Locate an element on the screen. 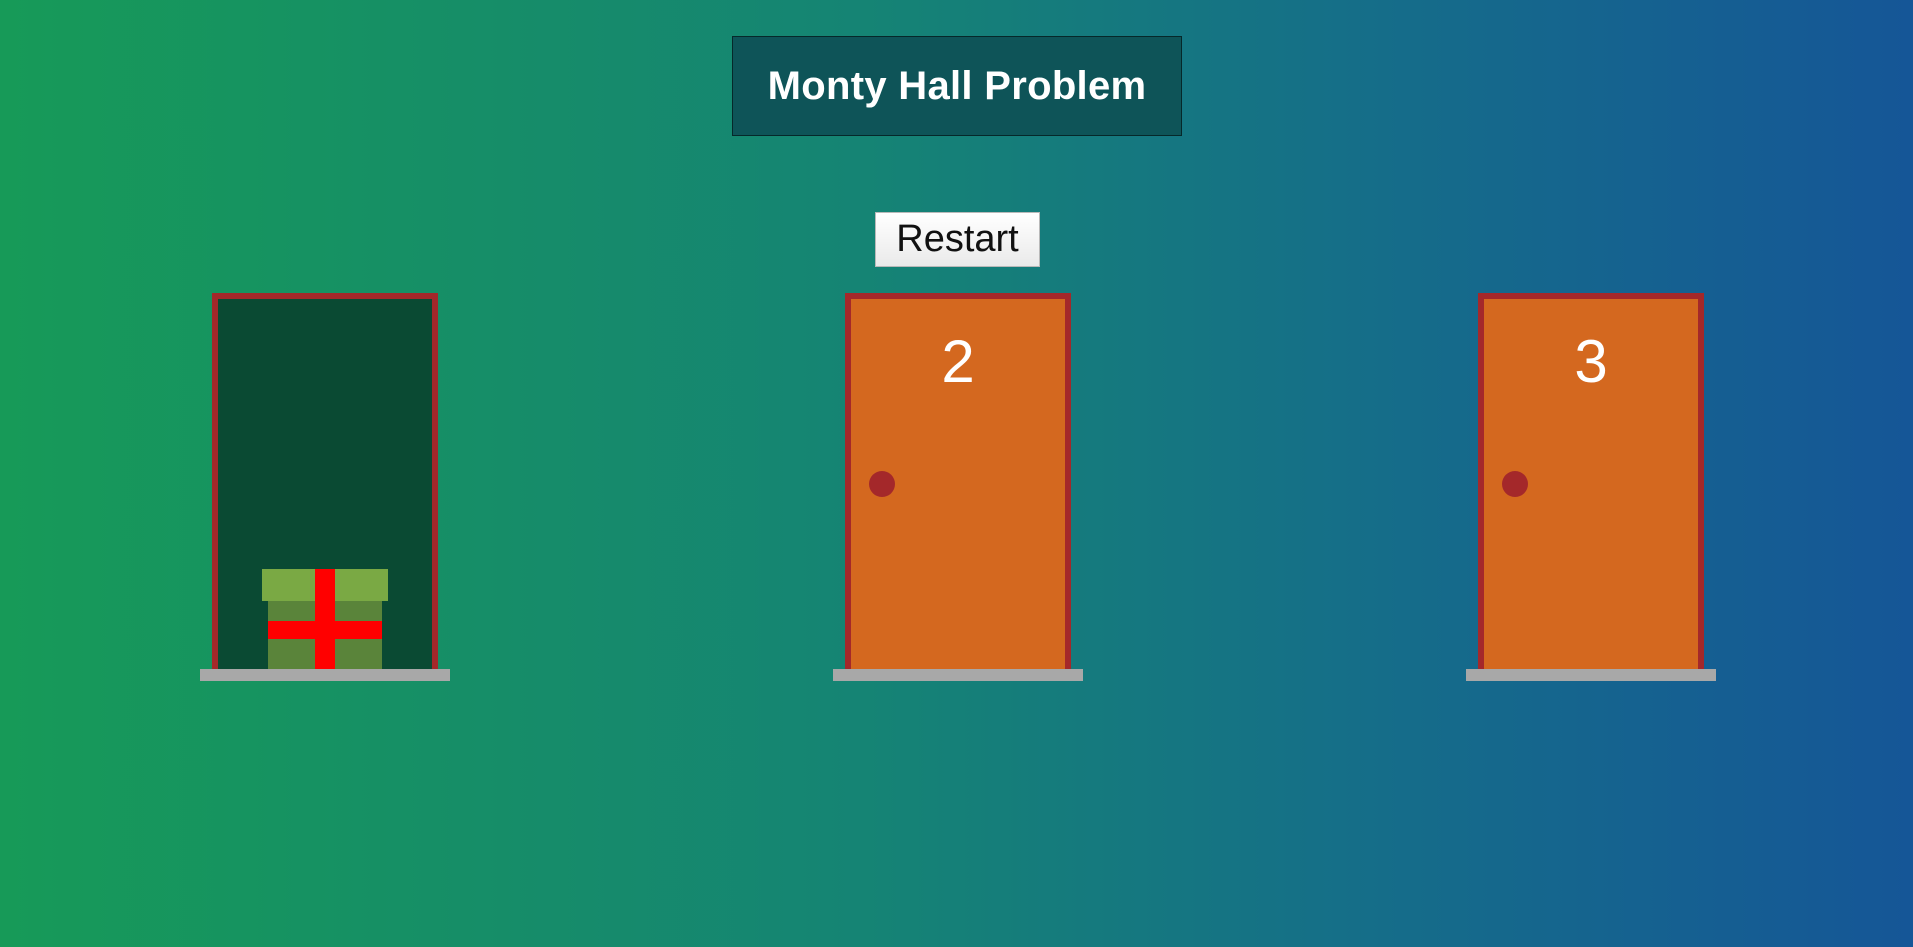 The width and height of the screenshot is (1913, 947). door-frame is located at coordinates (325, 481).